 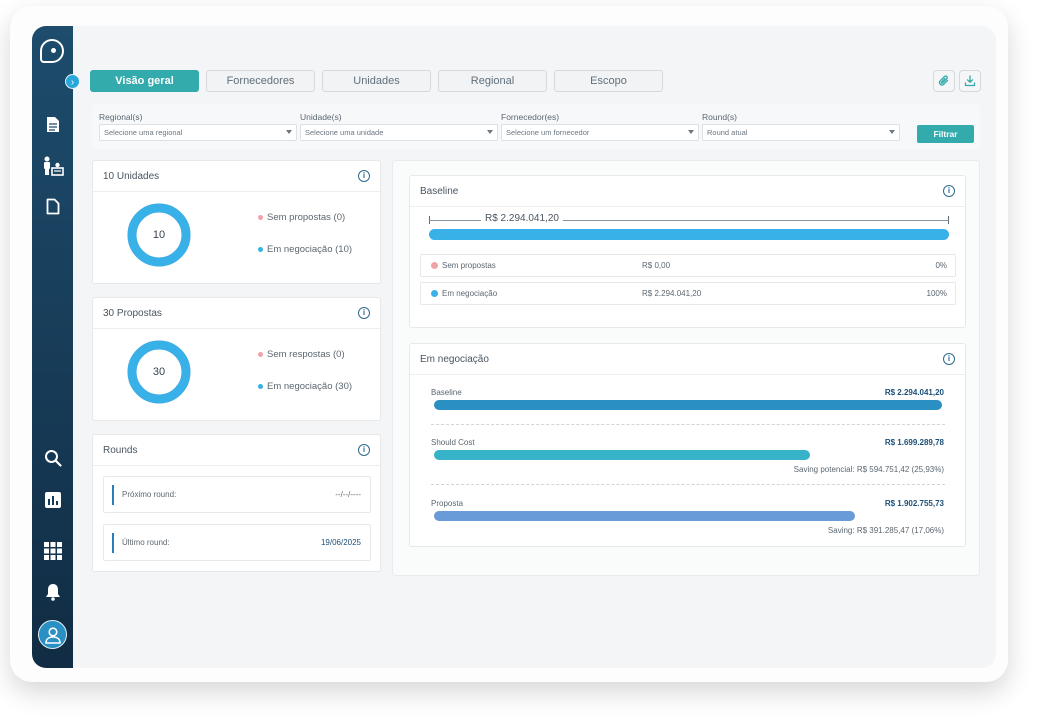 I want to click on bar-proposta, so click(x=645, y=516).